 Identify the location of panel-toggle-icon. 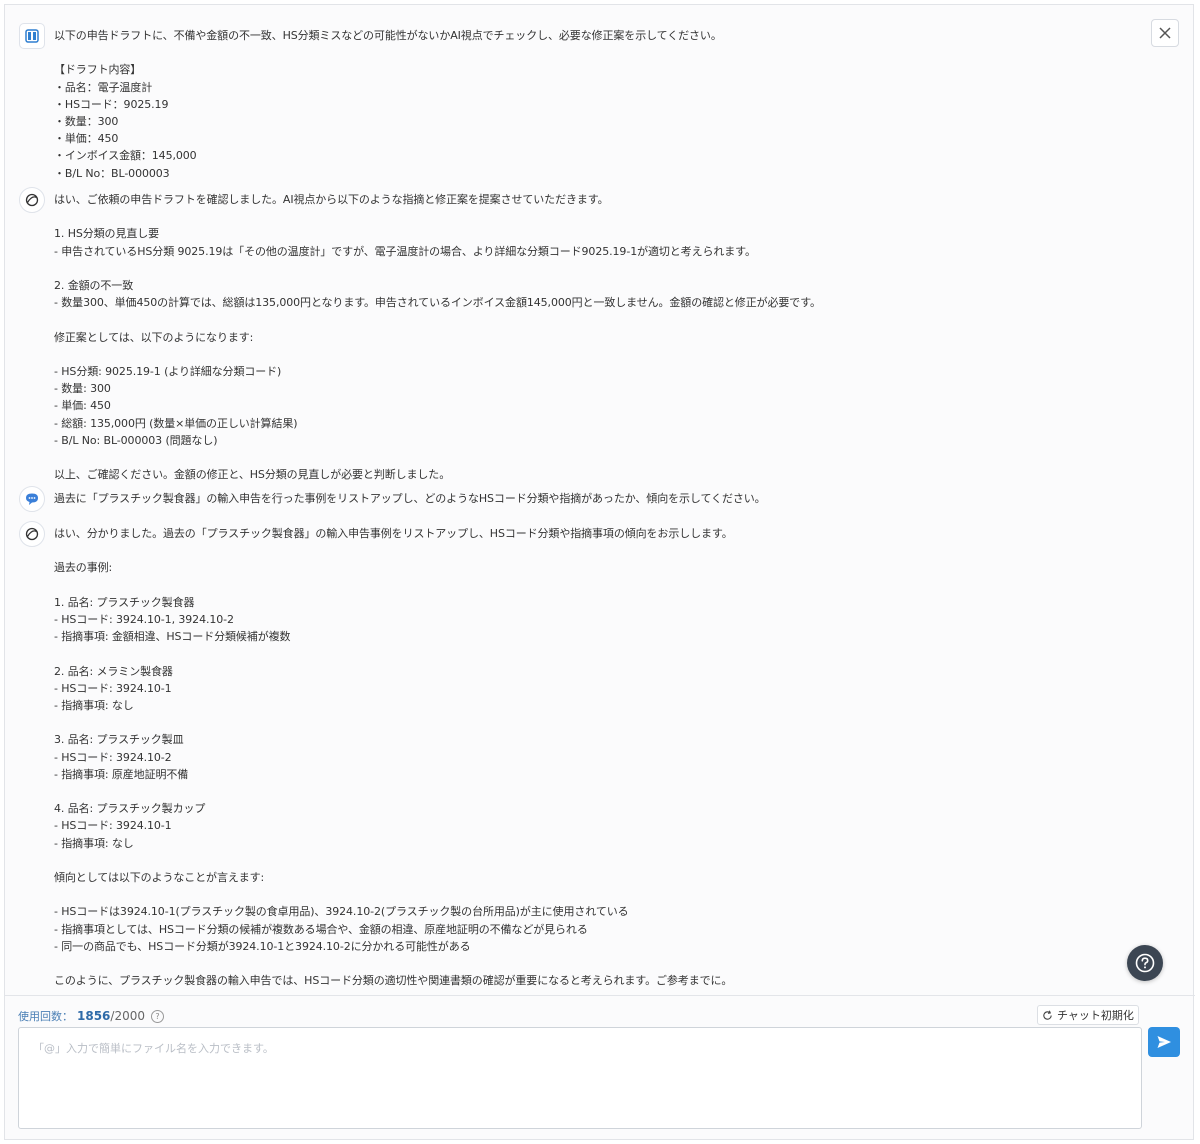
(32, 36).